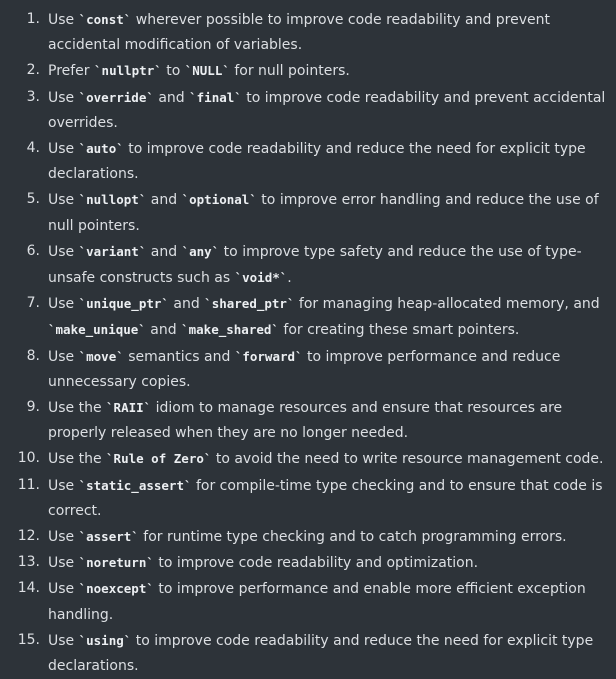 Image resolution: width=616 pixels, height=679 pixels. What do you see at coordinates (101, 149) in the screenshot?
I see `inline-code: `auto`` at bounding box center [101, 149].